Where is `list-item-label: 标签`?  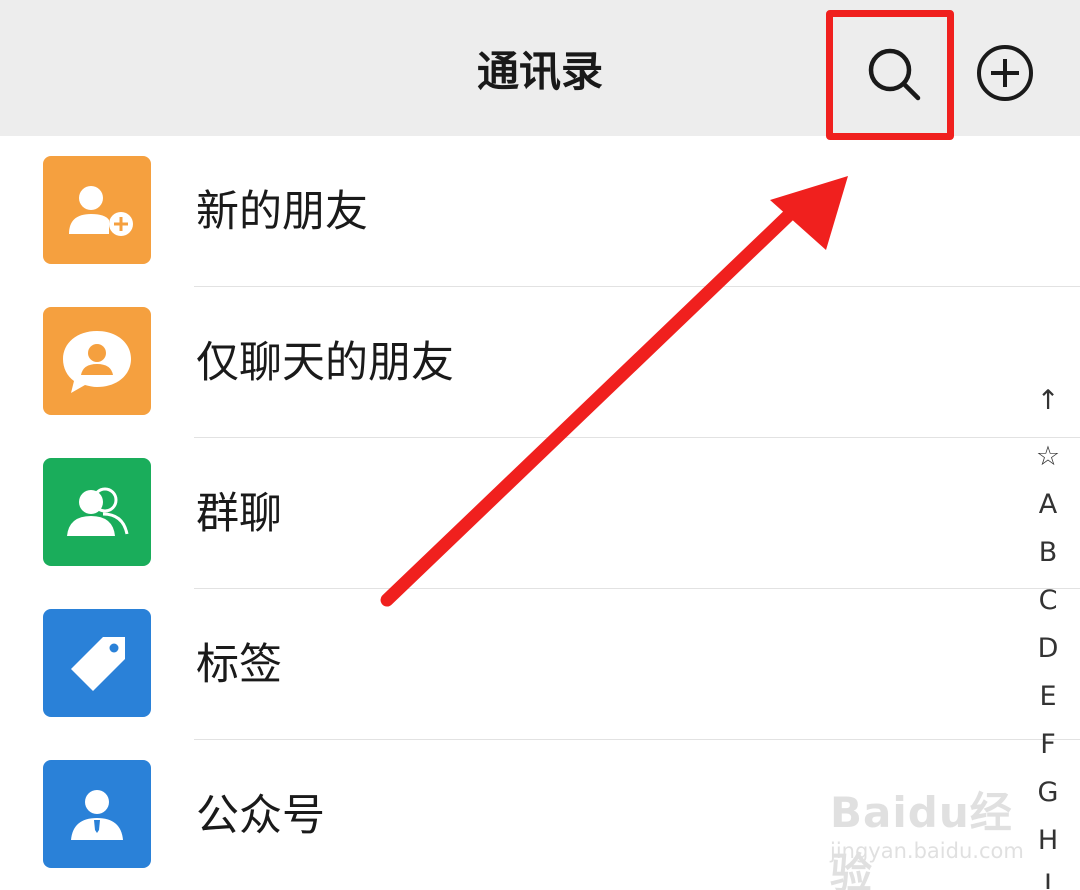
list-item-label: 标签 is located at coordinates (239, 665).